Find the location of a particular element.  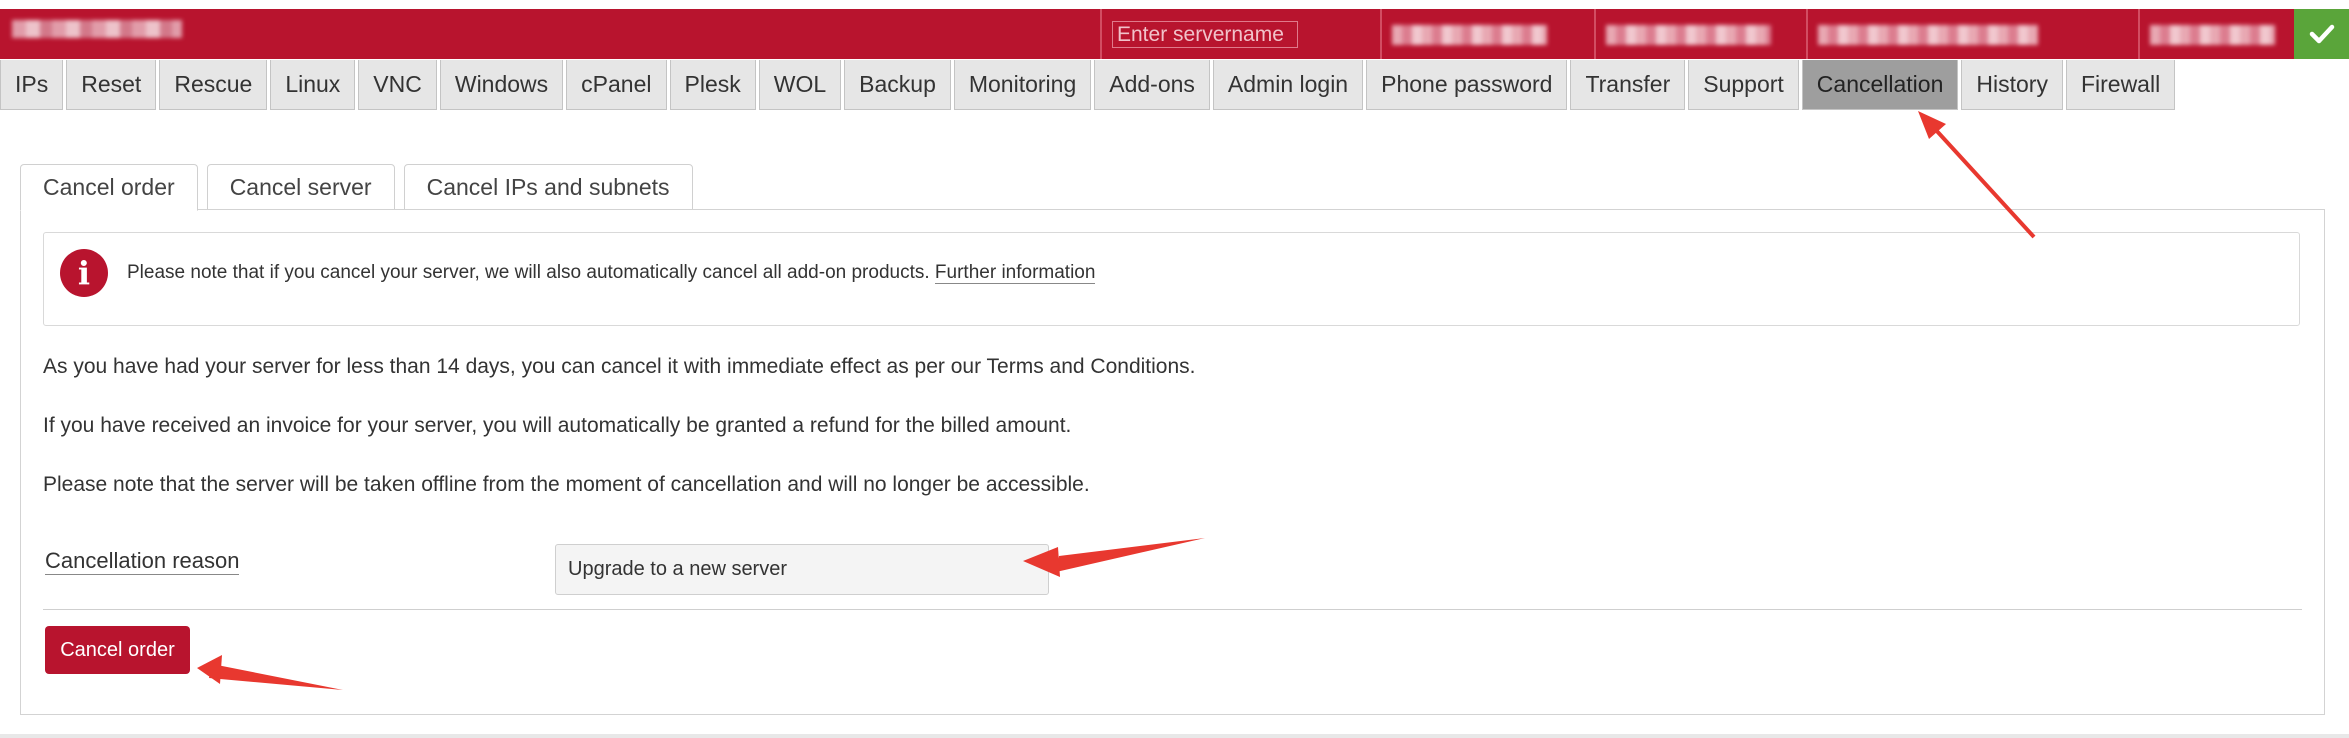

subtab-cancel-server: Cancel server is located at coordinates (300, 187).